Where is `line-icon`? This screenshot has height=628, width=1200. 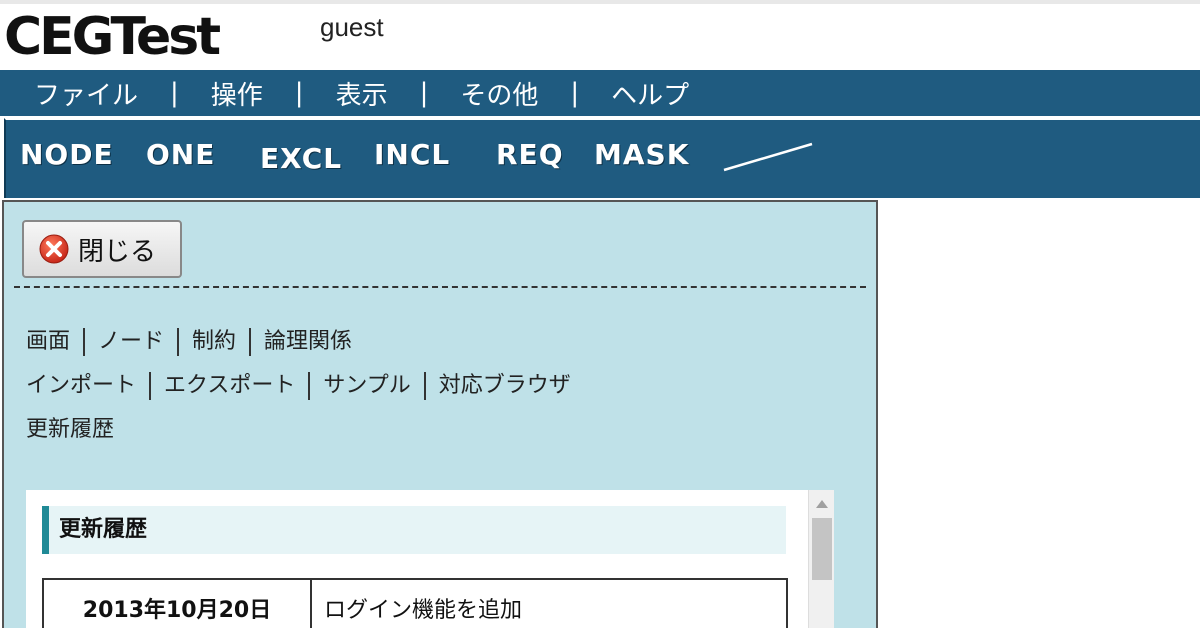
line-icon is located at coordinates (768, 157).